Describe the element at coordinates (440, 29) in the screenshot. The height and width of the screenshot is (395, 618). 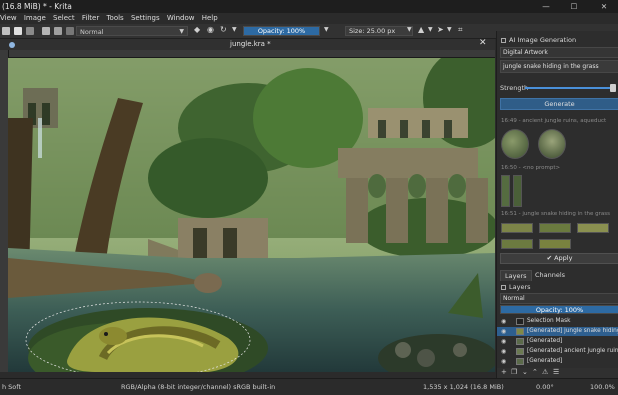
I see `mirror-vertical-icon: ➤` at that location.